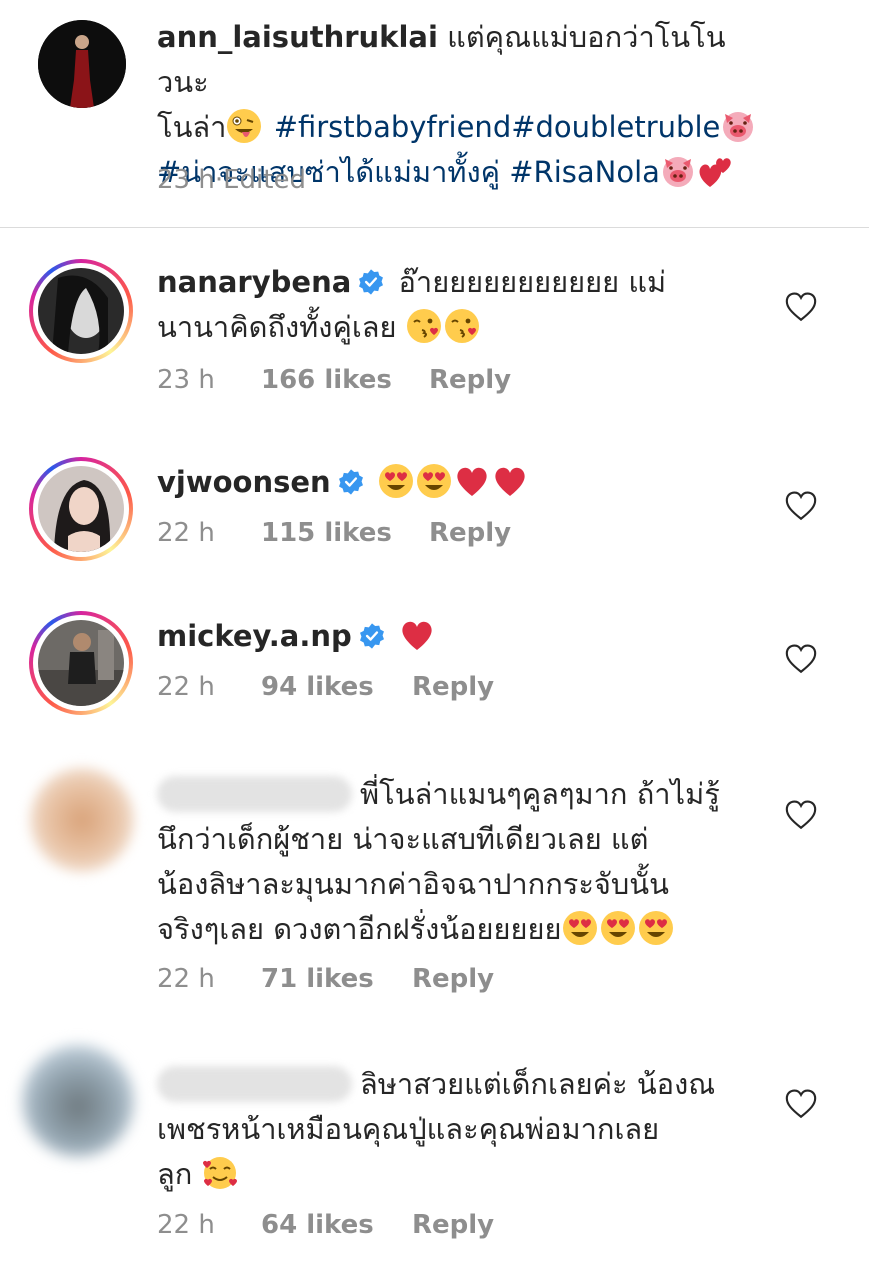 The width and height of the screenshot is (869, 1262). I want to click on comment-text: mickey.a.np, so click(462, 636).